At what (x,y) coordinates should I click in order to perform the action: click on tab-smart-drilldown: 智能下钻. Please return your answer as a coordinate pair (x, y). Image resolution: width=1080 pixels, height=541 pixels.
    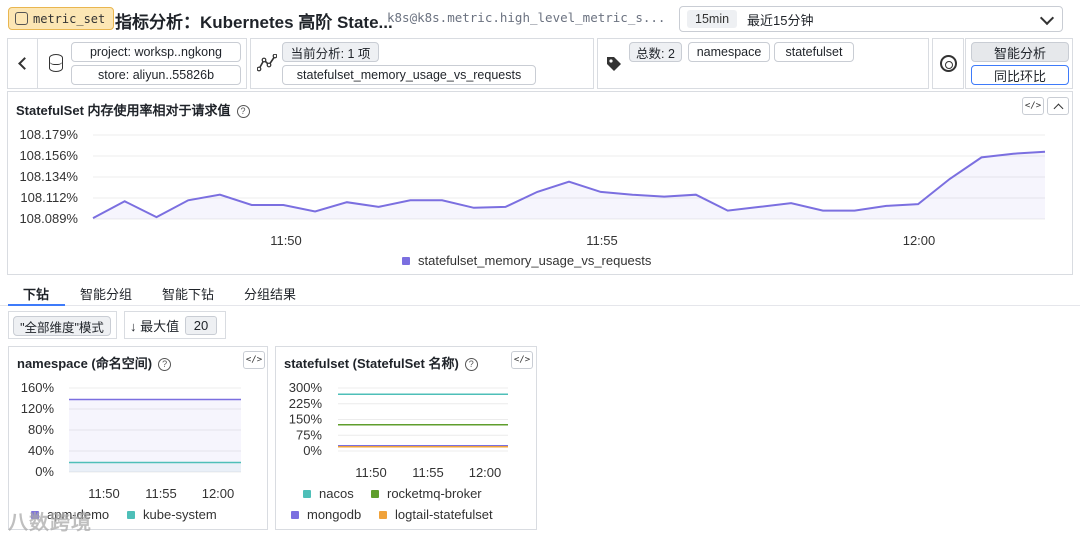
    Looking at the image, I should click on (188, 293).